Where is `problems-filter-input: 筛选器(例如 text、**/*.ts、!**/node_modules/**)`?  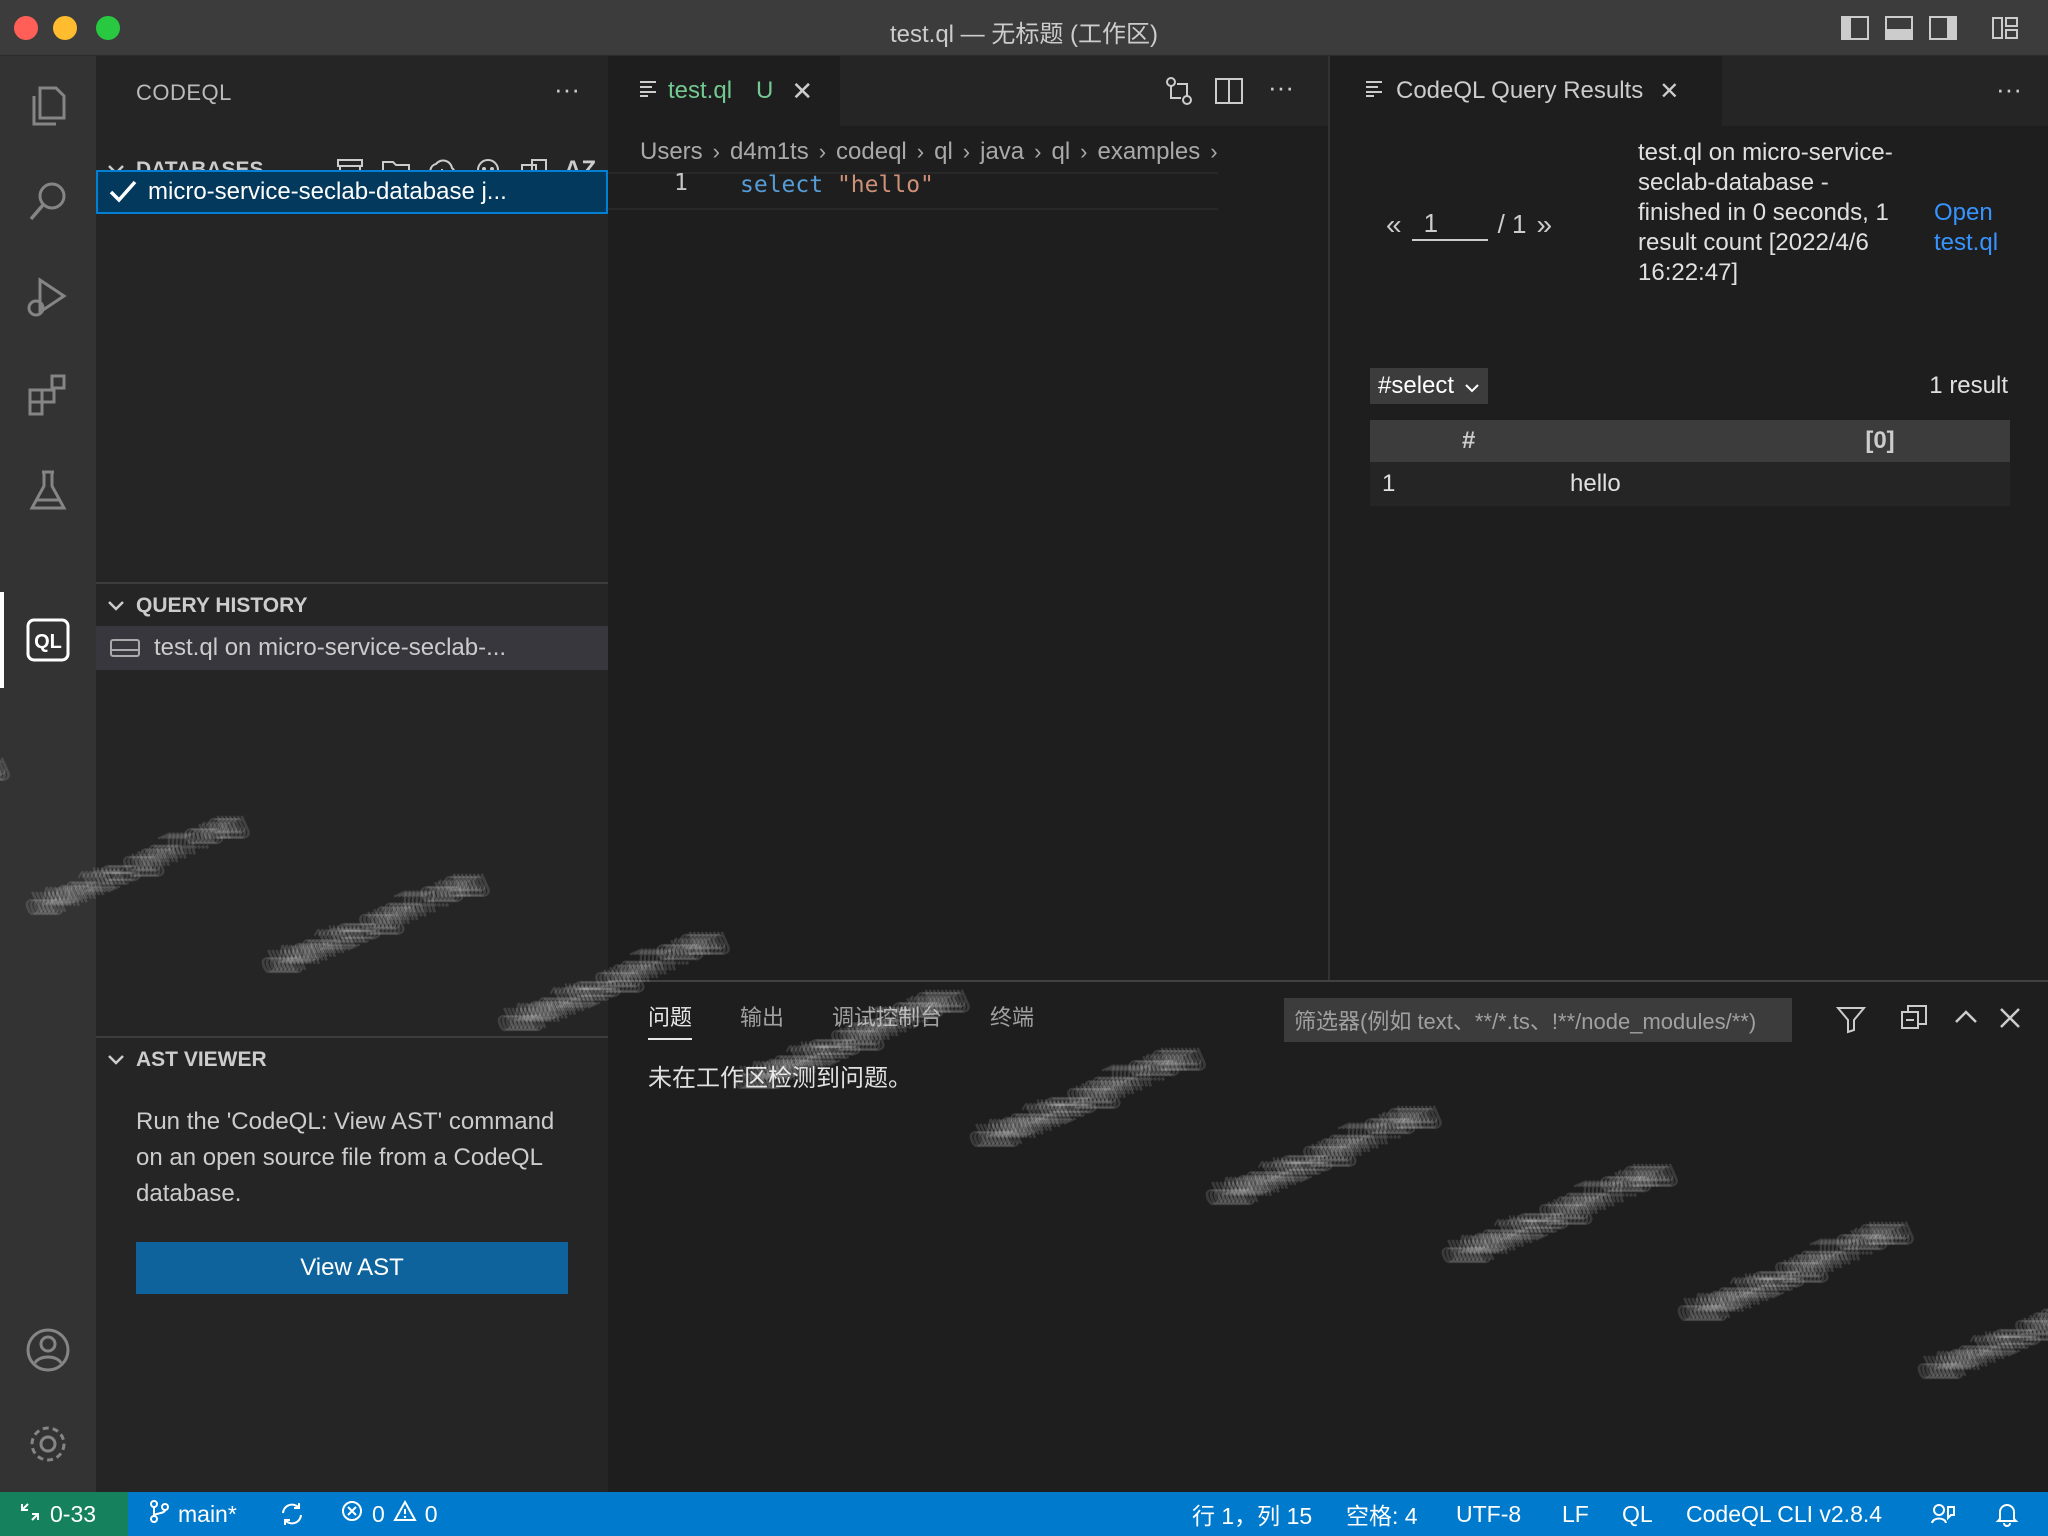 problems-filter-input: 筛选器(例如 text、**/*.ts、!**/node_modules/**) is located at coordinates (1538, 1020).